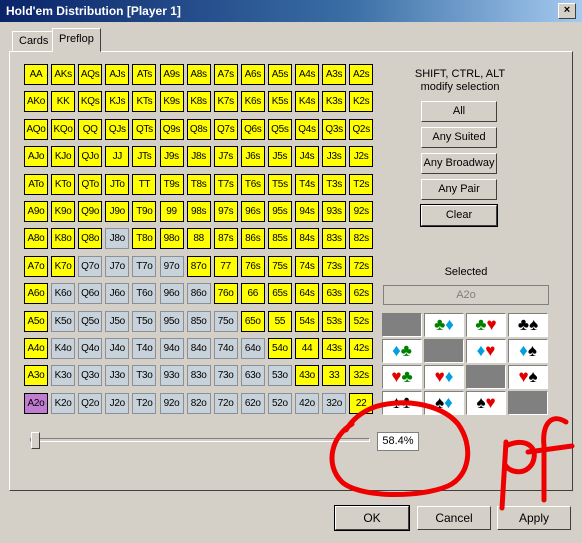 This screenshot has width=582, height=543. What do you see at coordinates (279, 129) in the screenshot?
I see `hand-cell: Q5s` at bounding box center [279, 129].